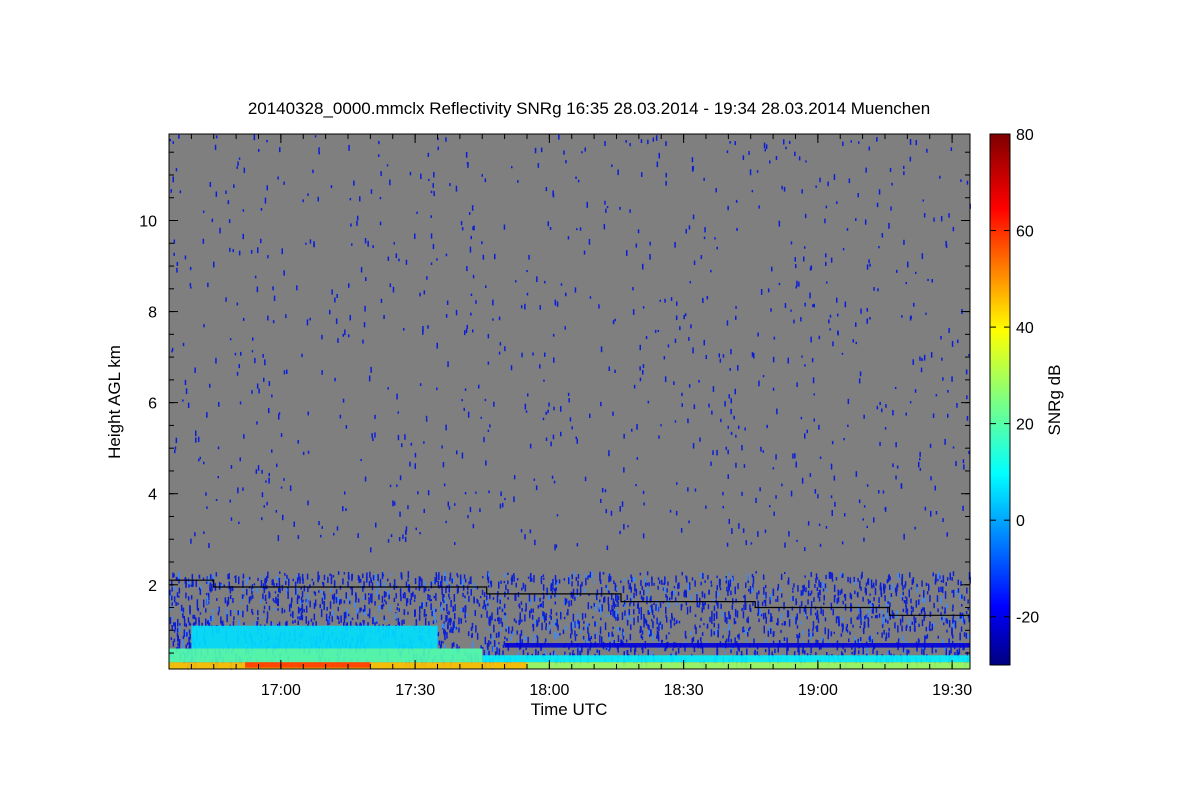  What do you see at coordinates (1027, 618) in the screenshot?
I see `colorbar-tick-label: -20` at bounding box center [1027, 618].